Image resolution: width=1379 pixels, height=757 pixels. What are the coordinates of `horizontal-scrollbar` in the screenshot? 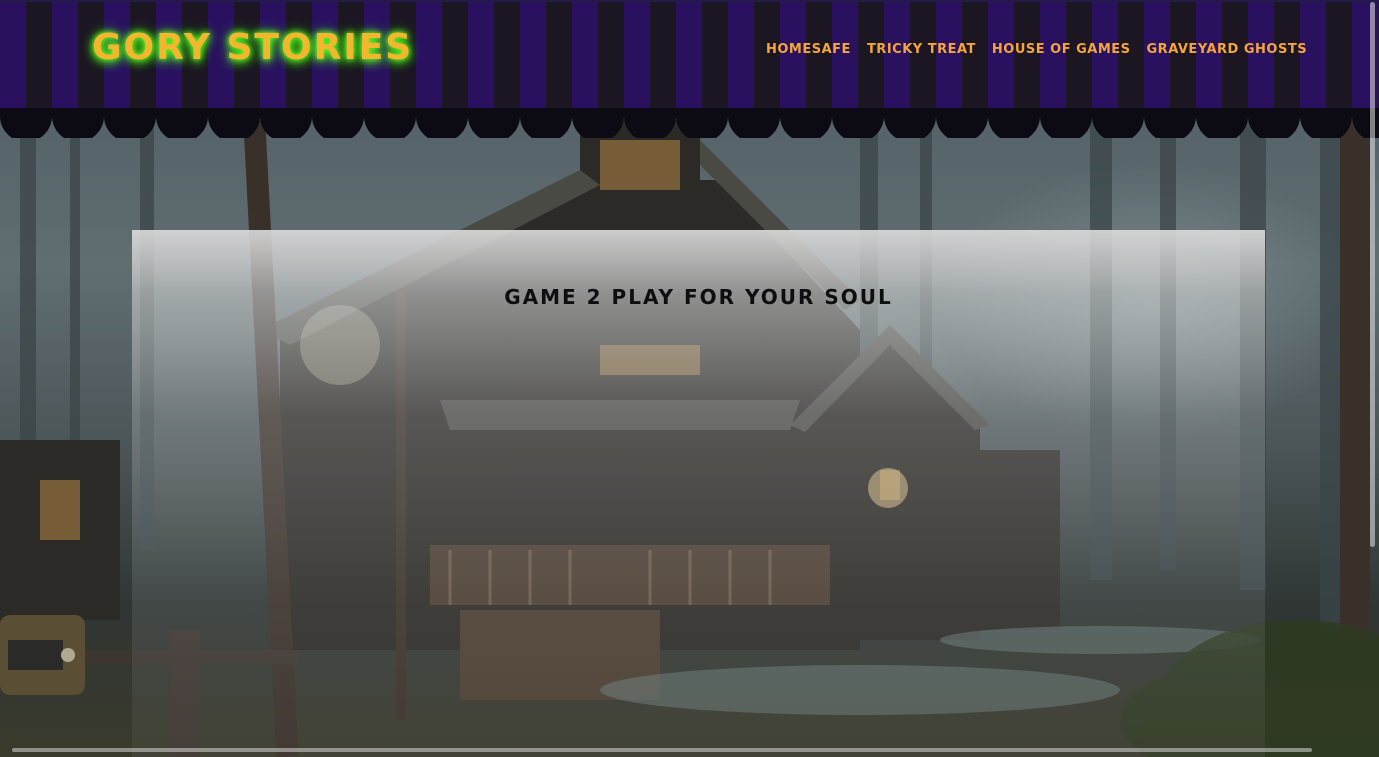 It's located at (685, 751).